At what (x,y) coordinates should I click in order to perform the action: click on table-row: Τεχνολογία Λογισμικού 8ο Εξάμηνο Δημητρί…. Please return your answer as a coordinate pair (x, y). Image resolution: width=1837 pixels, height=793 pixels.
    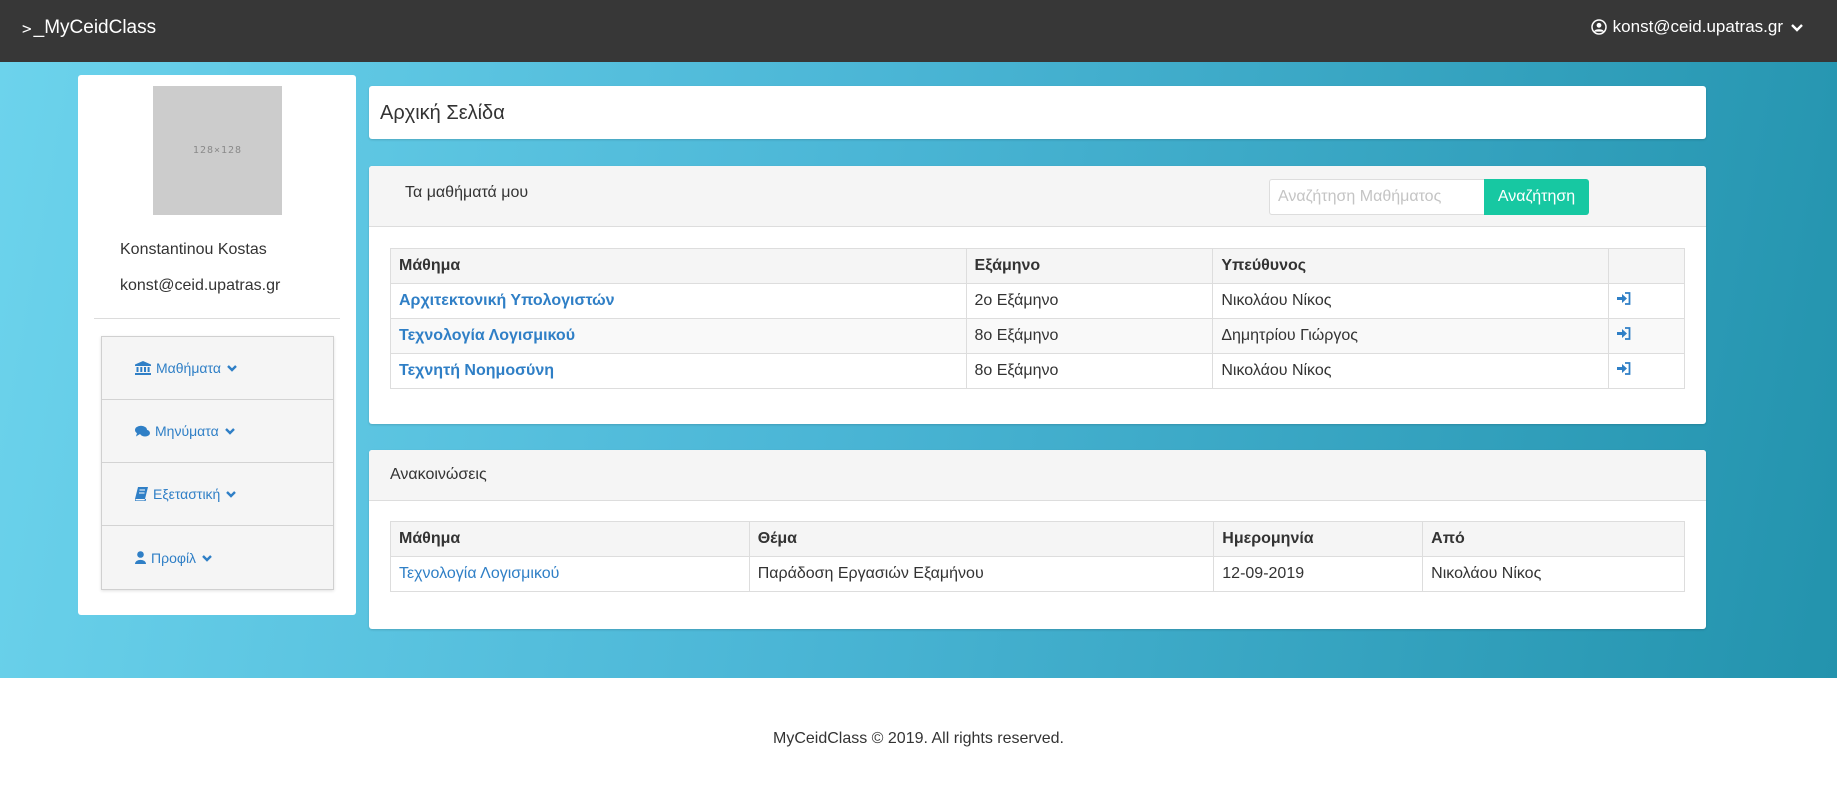
    Looking at the image, I should click on (1037, 336).